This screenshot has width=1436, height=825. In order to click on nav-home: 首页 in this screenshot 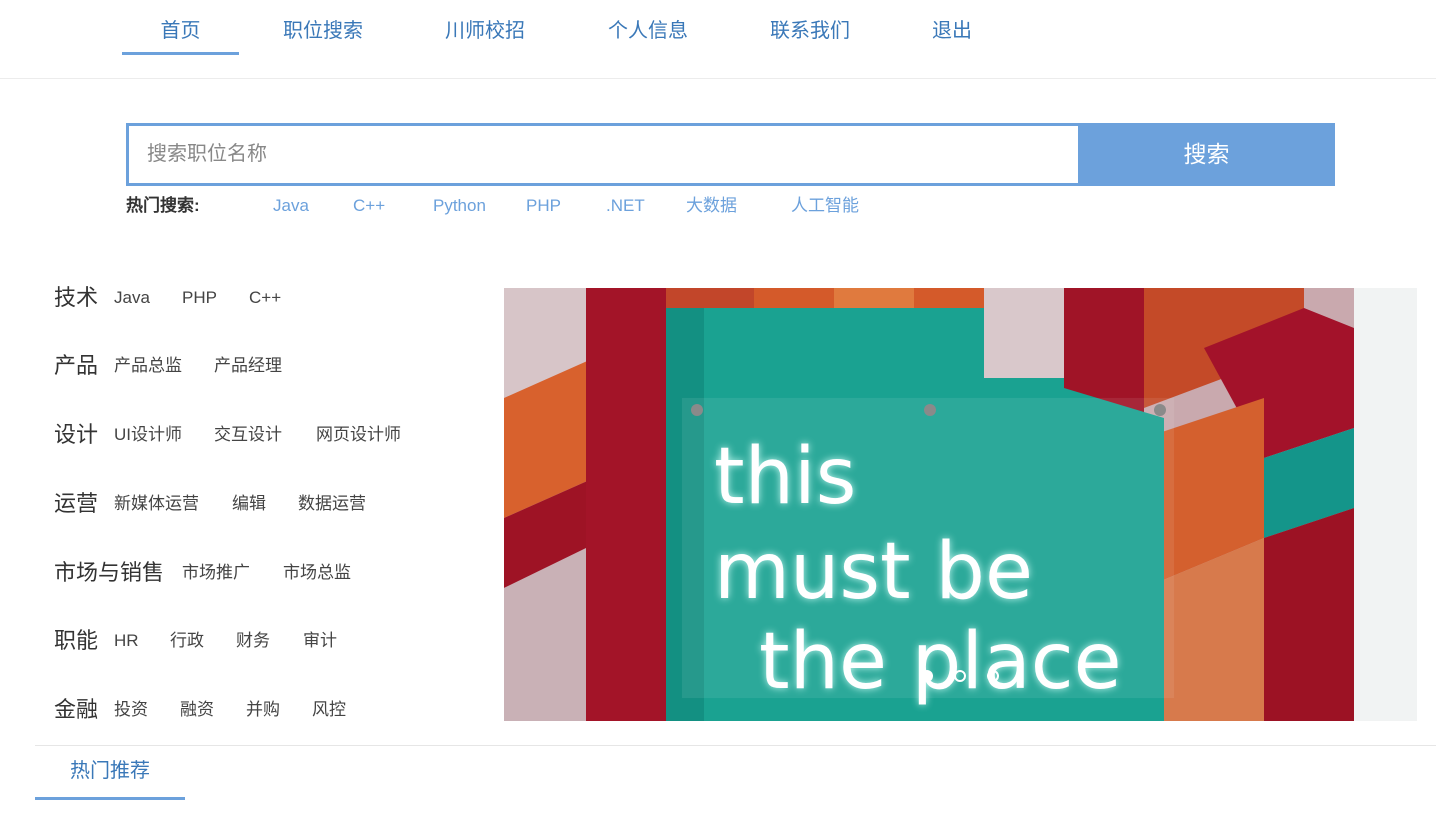, I will do `click(180, 34)`.